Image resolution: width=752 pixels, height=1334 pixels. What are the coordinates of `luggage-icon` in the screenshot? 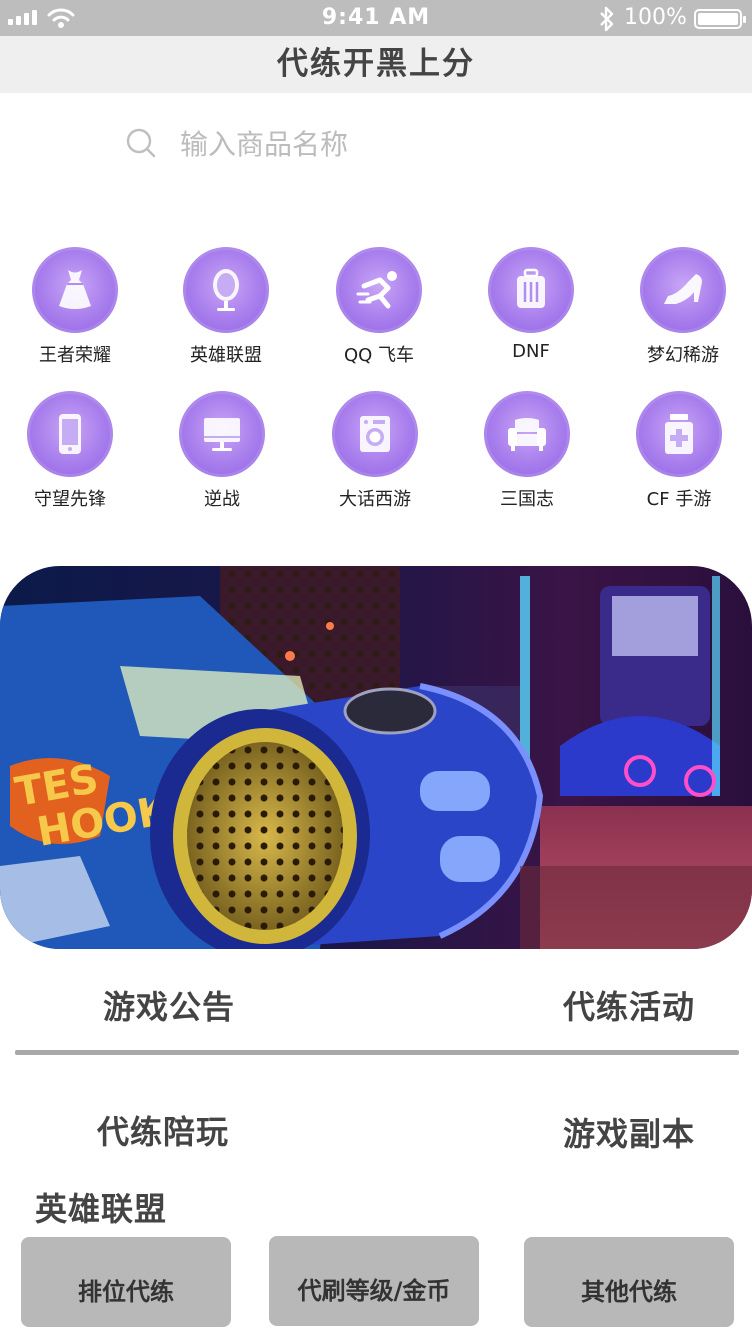 It's located at (531, 288).